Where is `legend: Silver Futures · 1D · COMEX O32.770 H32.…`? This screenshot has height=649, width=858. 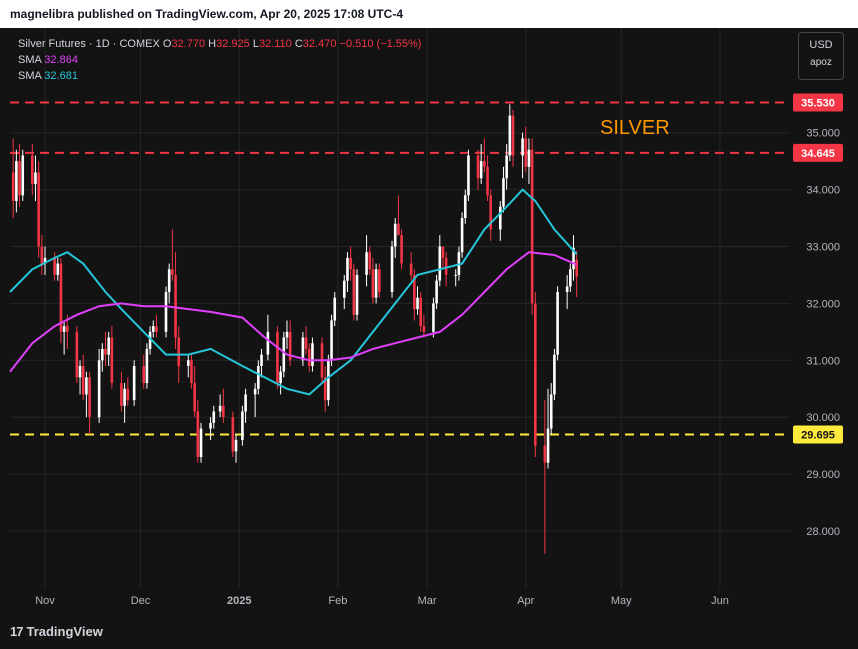 legend: Silver Futures · 1D · COMEX O32.770 H32.… is located at coordinates (219, 60).